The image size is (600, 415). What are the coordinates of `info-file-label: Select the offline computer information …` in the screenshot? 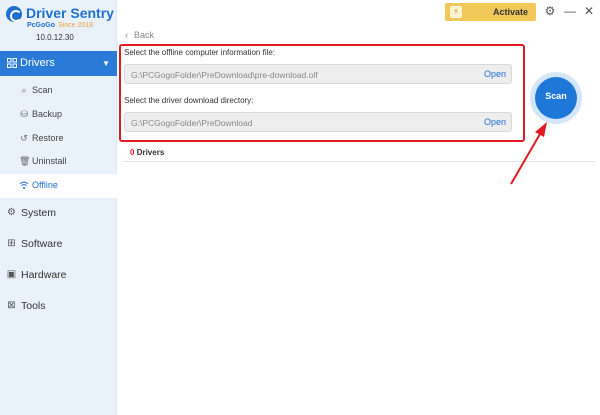 It's located at (200, 52).